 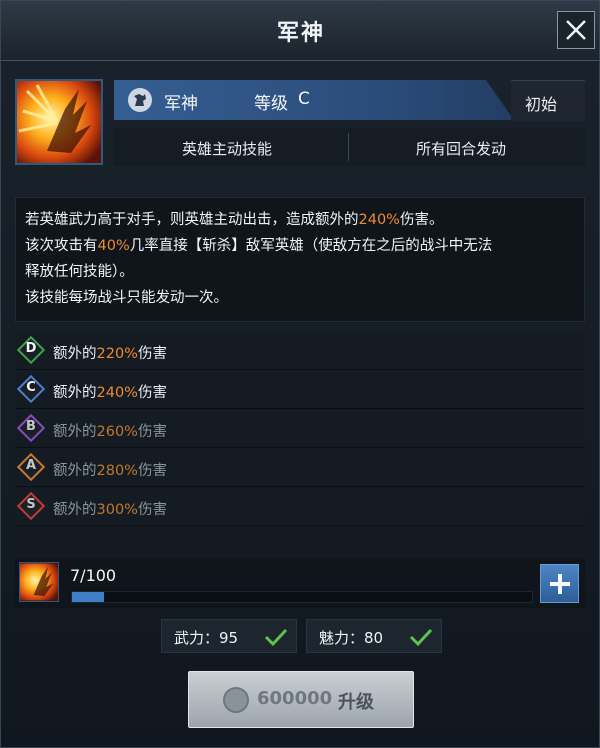 What do you see at coordinates (206, 638) in the screenshot?
I see `force-label: 武力：95` at bounding box center [206, 638].